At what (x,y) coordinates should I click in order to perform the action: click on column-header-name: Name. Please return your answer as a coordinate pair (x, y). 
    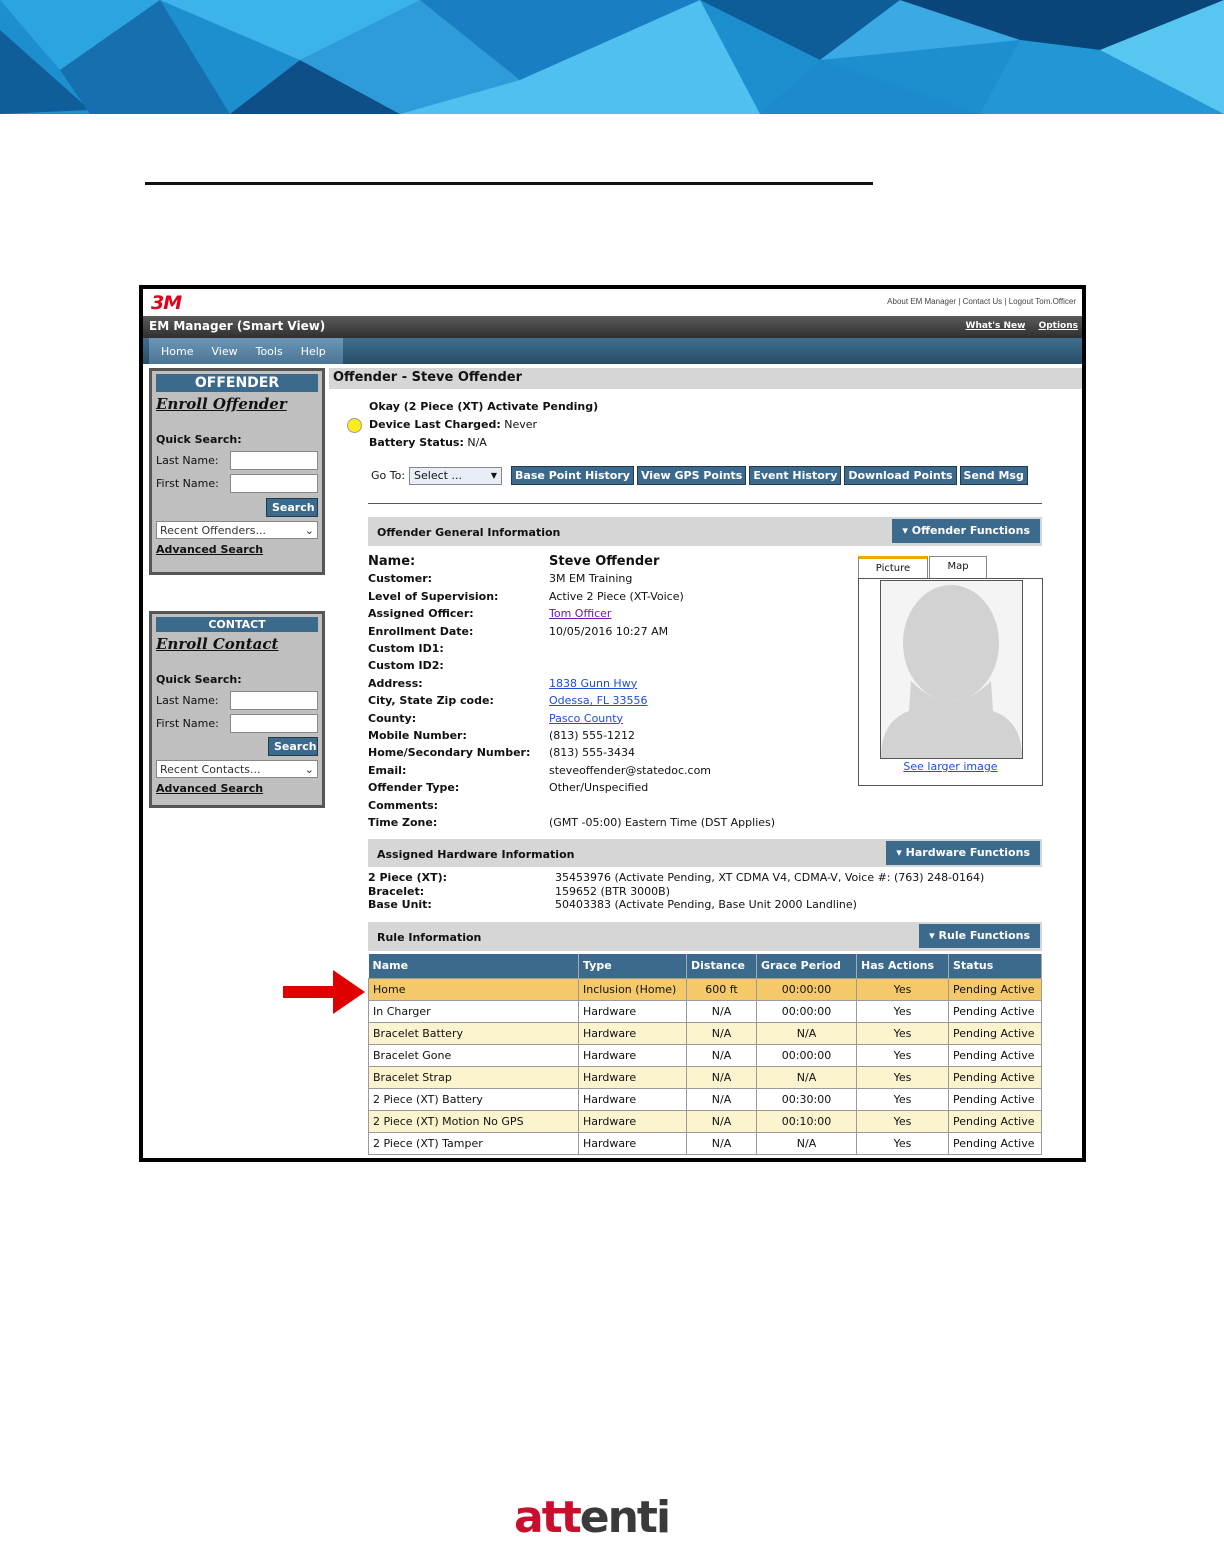
    Looking at the image, I should click on (473, 966).